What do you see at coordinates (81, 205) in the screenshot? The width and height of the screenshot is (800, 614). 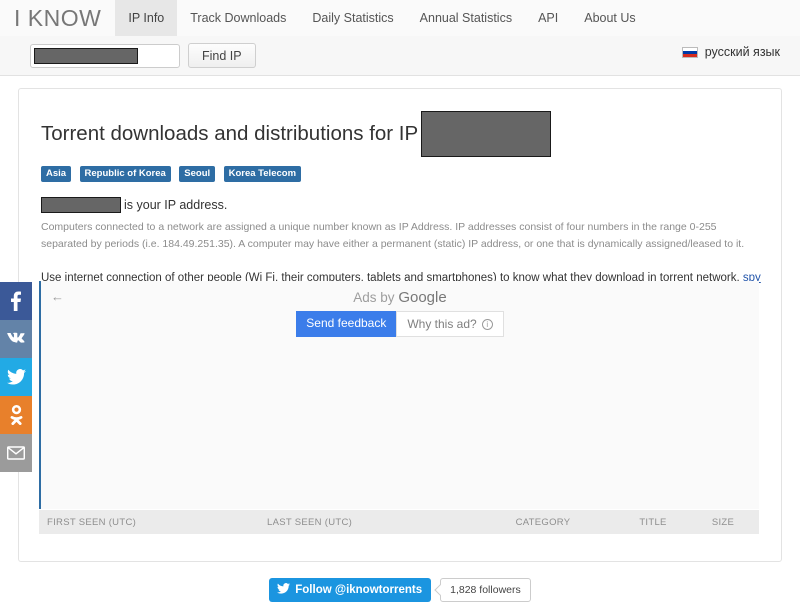 I see `redacted-your-ip` at bounding box center [81, 205].